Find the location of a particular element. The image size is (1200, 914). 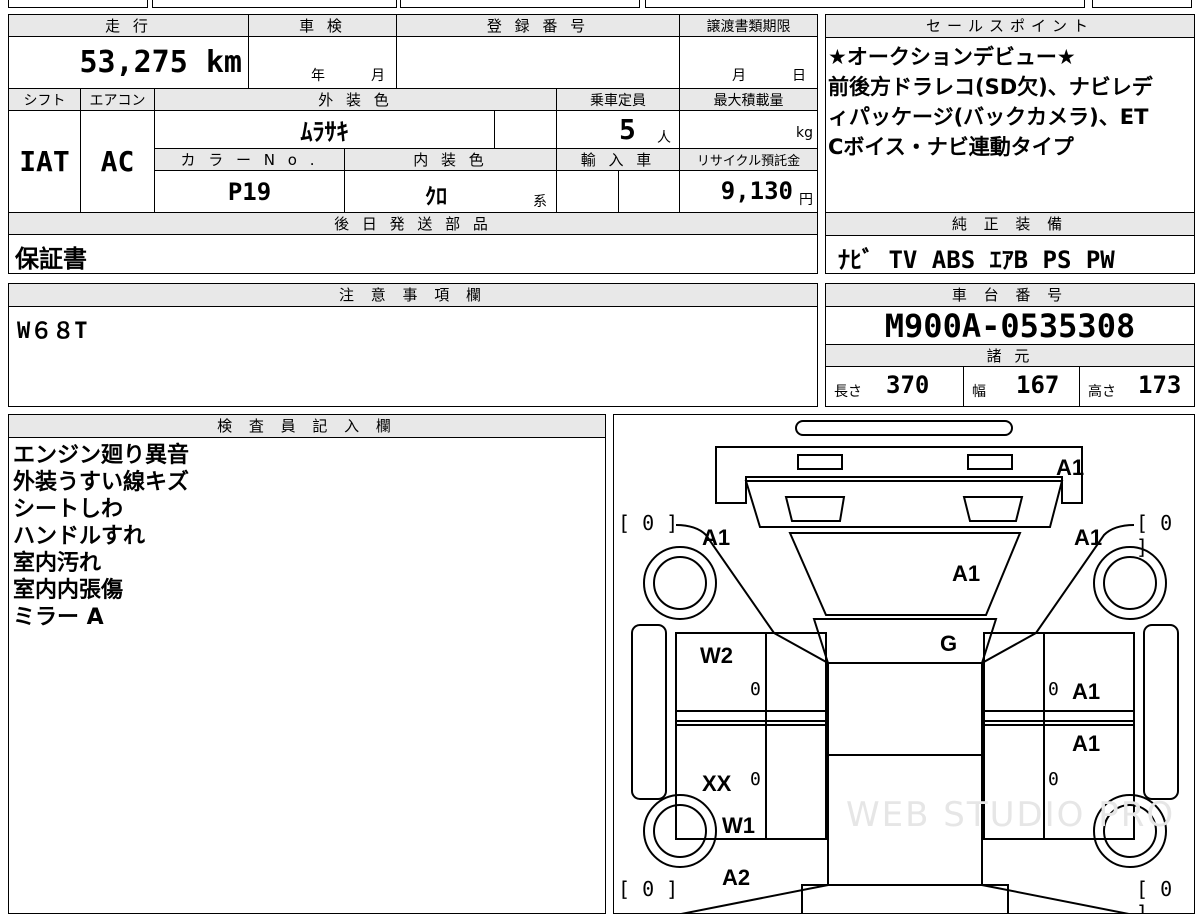

sales-point-line: ィパッケージ(バックカメラ)、ET is located at coordinates (988, 117).